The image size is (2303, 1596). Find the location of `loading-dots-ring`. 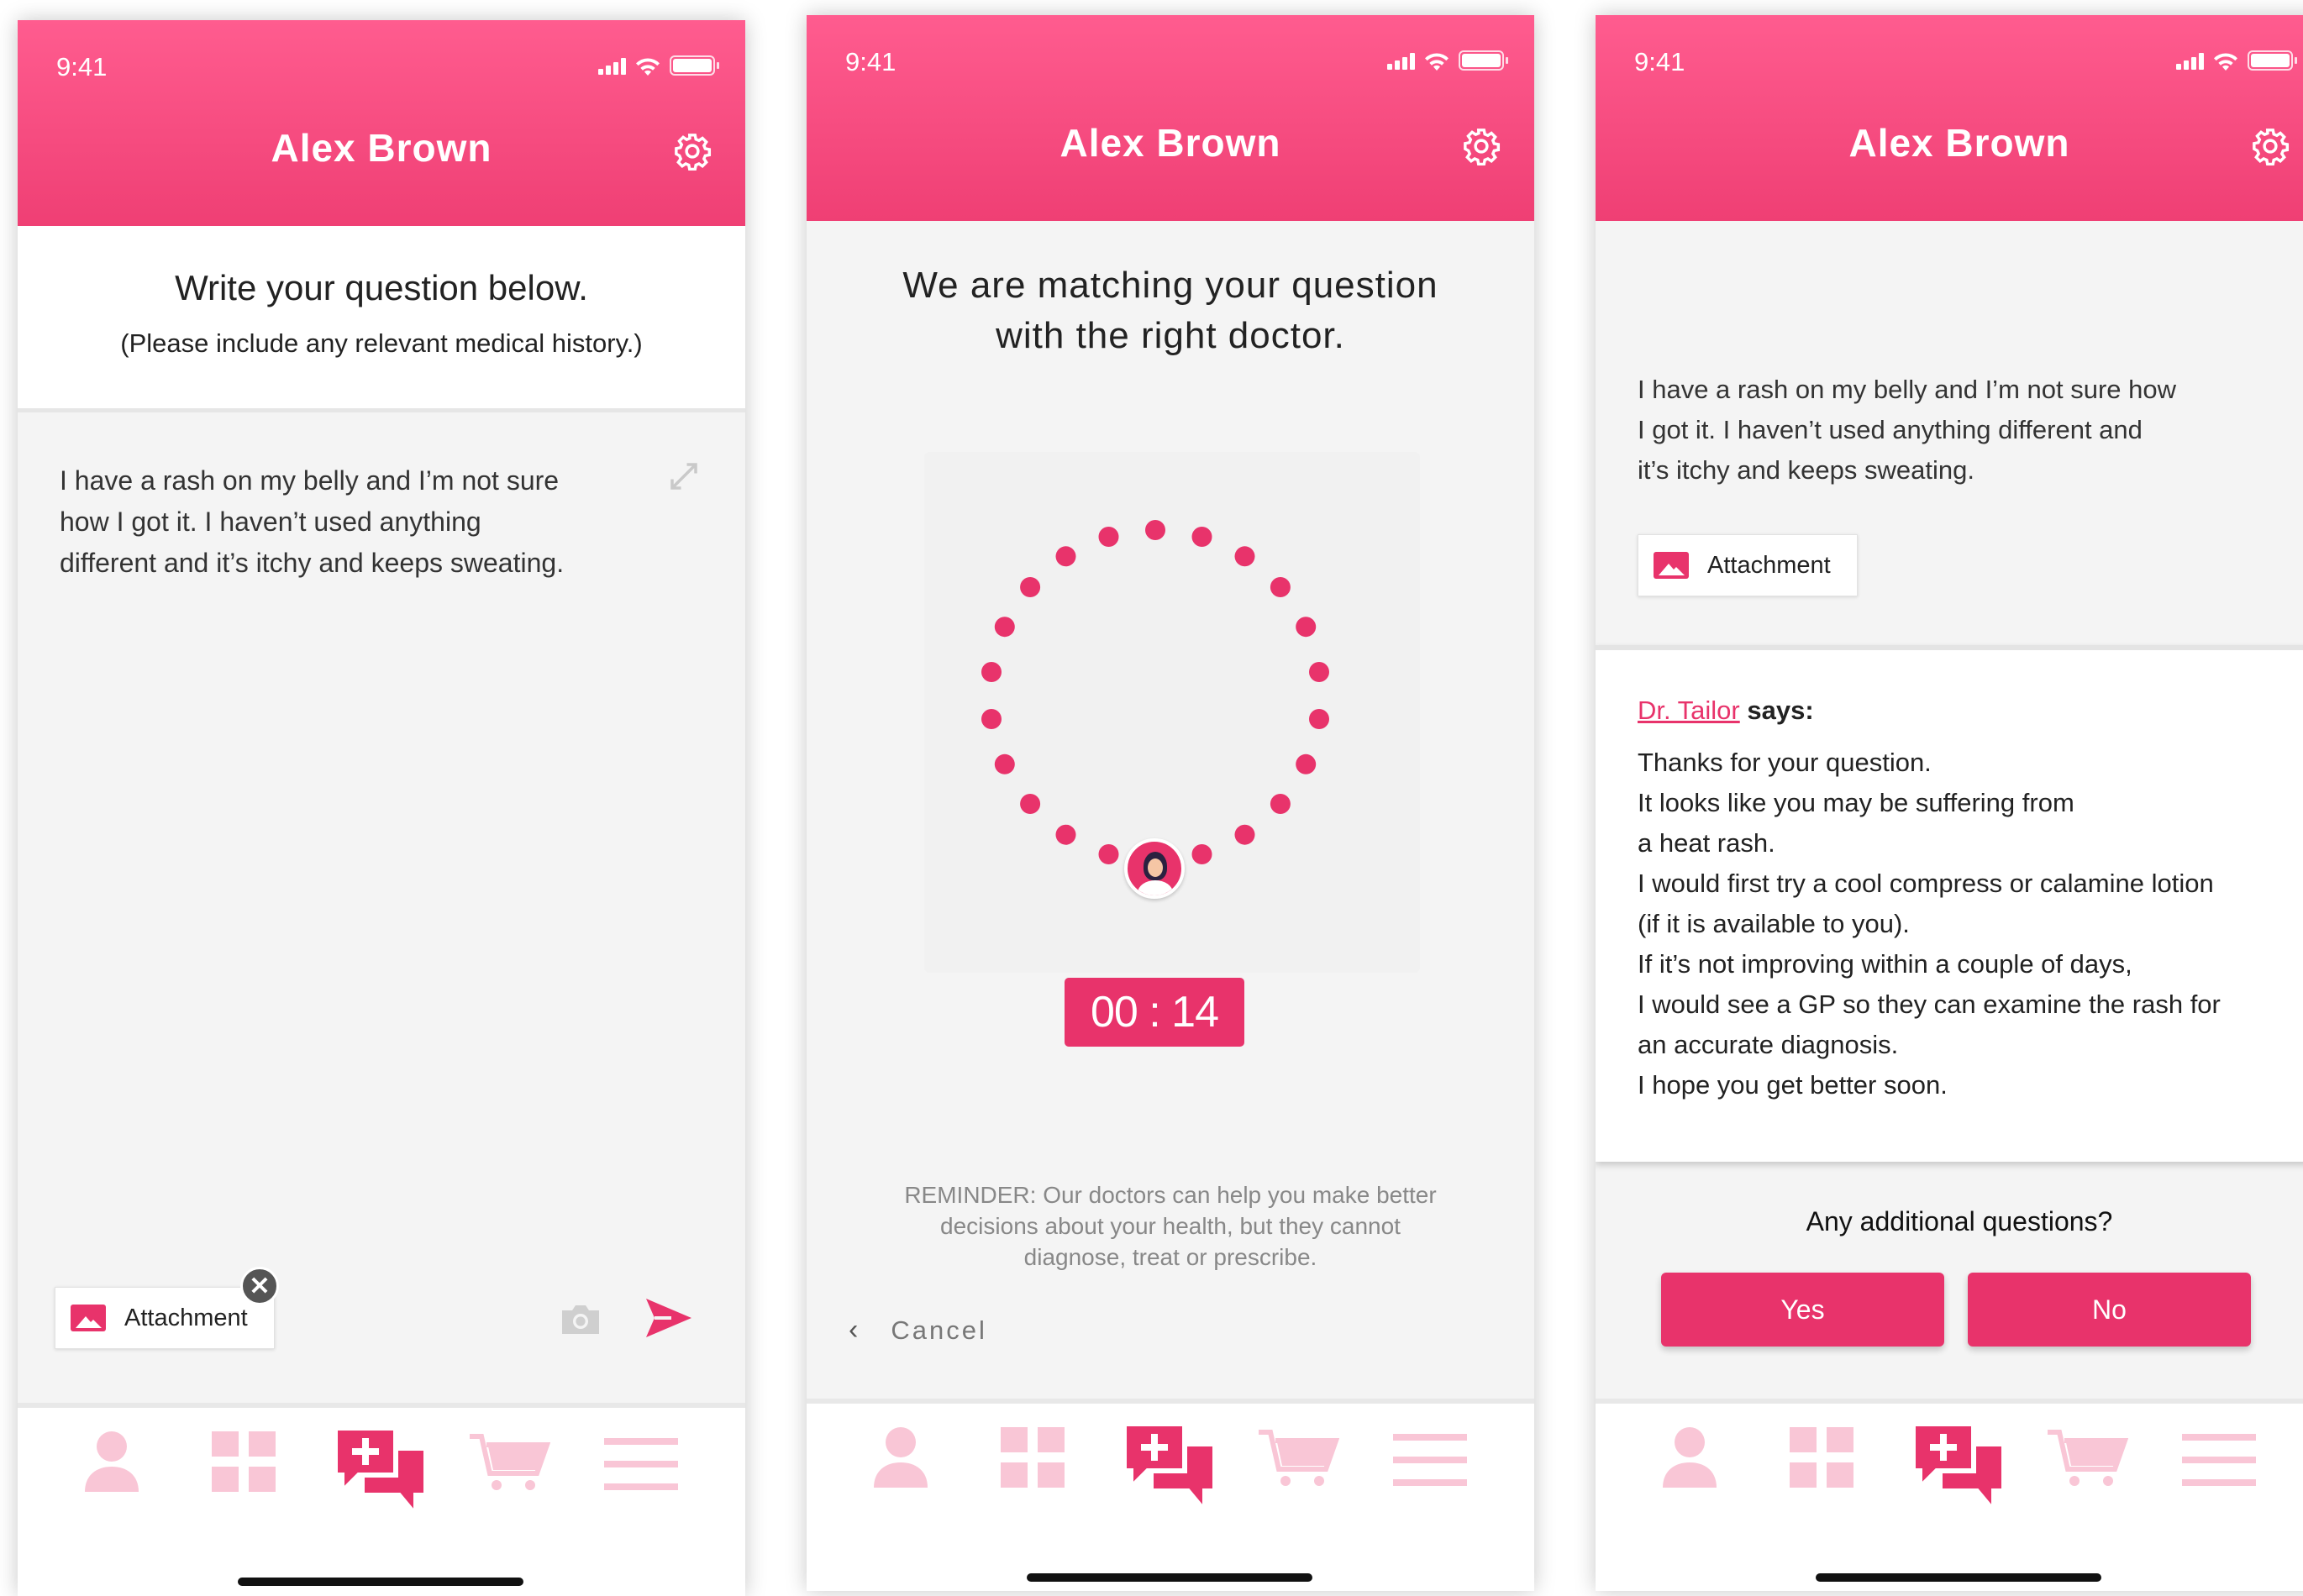

loading-dots-ring is located at coordinates (1155, 692).